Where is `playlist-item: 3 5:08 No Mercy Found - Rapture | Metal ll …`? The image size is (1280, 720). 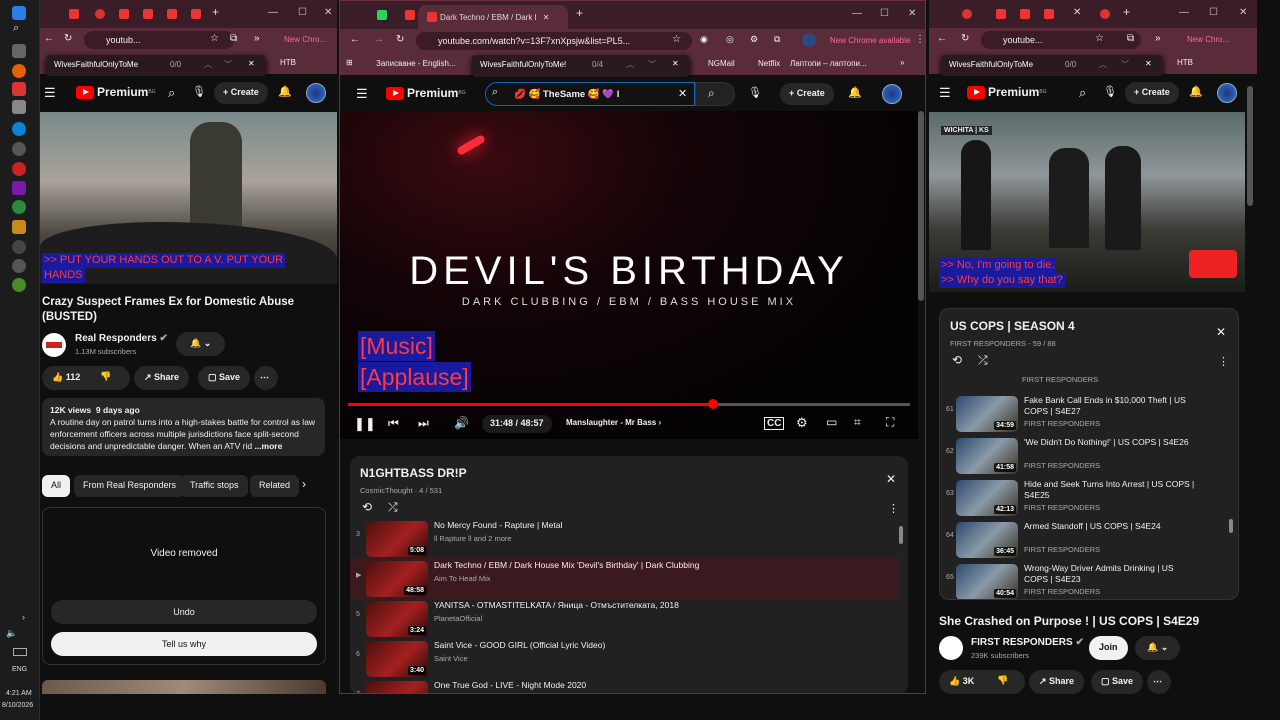 playlist-item: 3 5:08 No Mercy Found - Rapture | Metal ll … is located at coordinates (624, 540).